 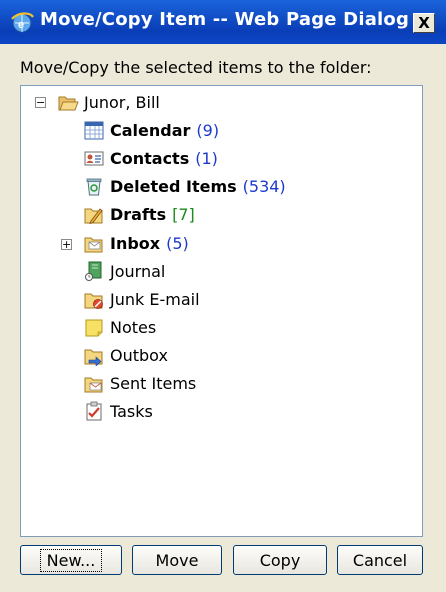 I want to click on inbox-icon, so click(x=93, y=245).